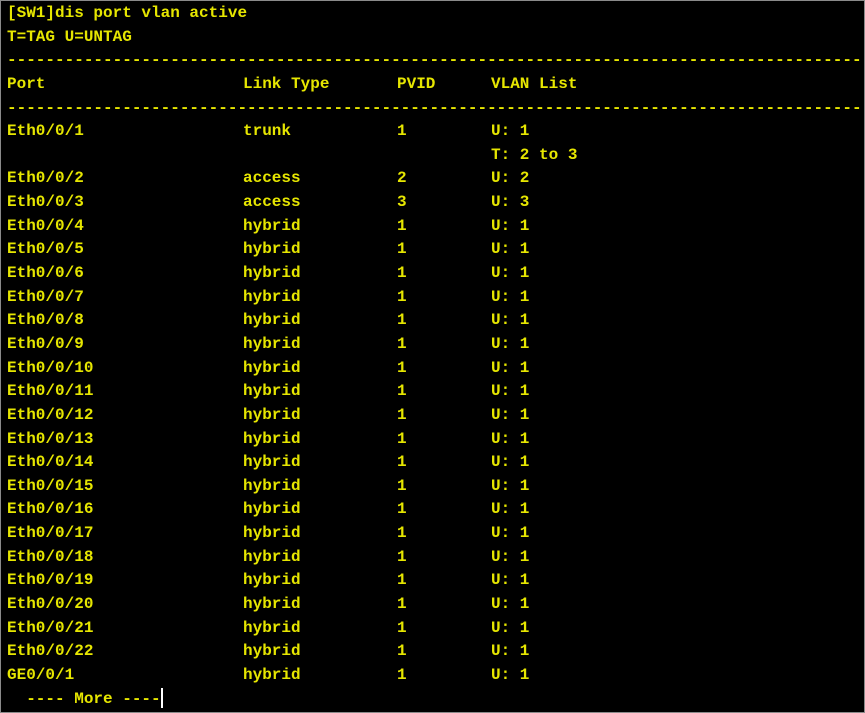 The width and height of the screenshot is (865, 713). What do you see at coordinates (510, 178) in the screenshot?
I see `cell-vlan-list: U: 2` at bounding box center [510, 178].